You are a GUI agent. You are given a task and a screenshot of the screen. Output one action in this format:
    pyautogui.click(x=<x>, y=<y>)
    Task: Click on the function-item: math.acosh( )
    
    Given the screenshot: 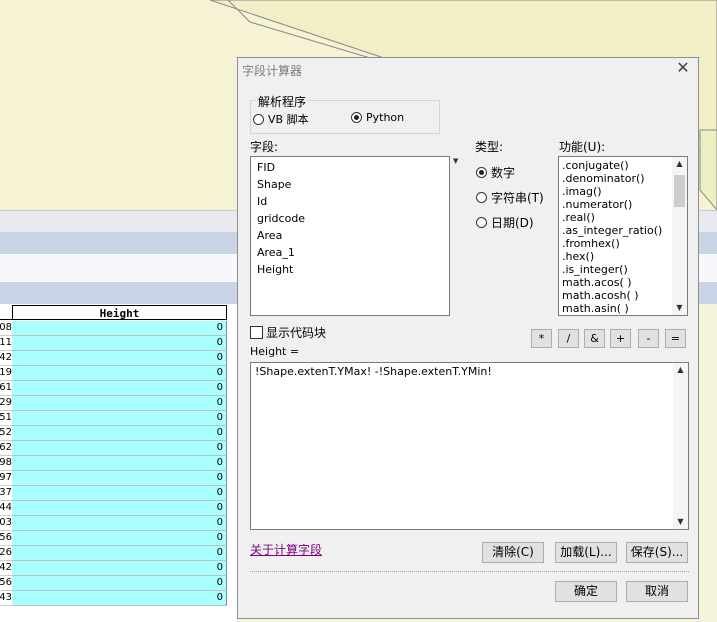 What is the action you would take?
    pyautogui.click(x=623, y=295)
    